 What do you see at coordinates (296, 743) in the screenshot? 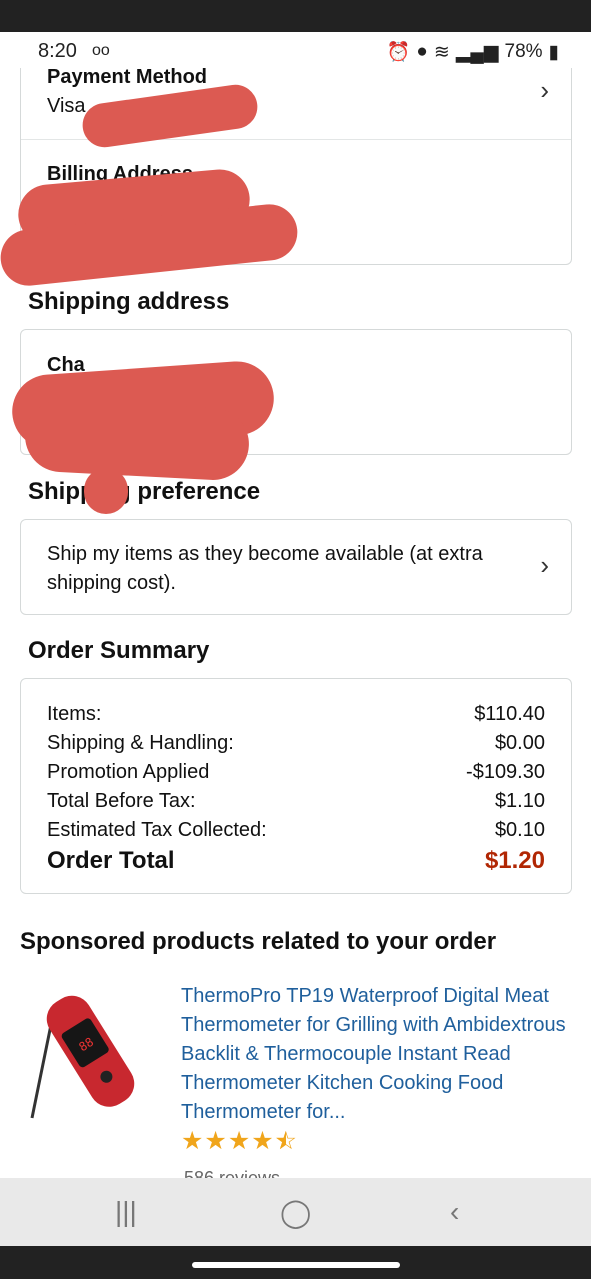
I see `summary-row-shipping: Shipping & Handling: $0.00` at bounding box center [296, 743].